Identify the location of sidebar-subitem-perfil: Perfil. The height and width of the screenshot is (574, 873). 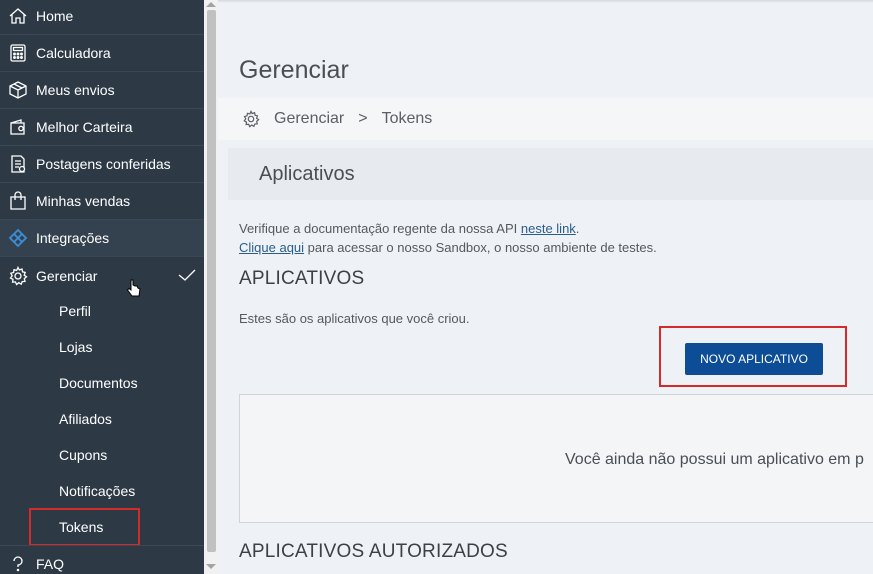
(75, 311).